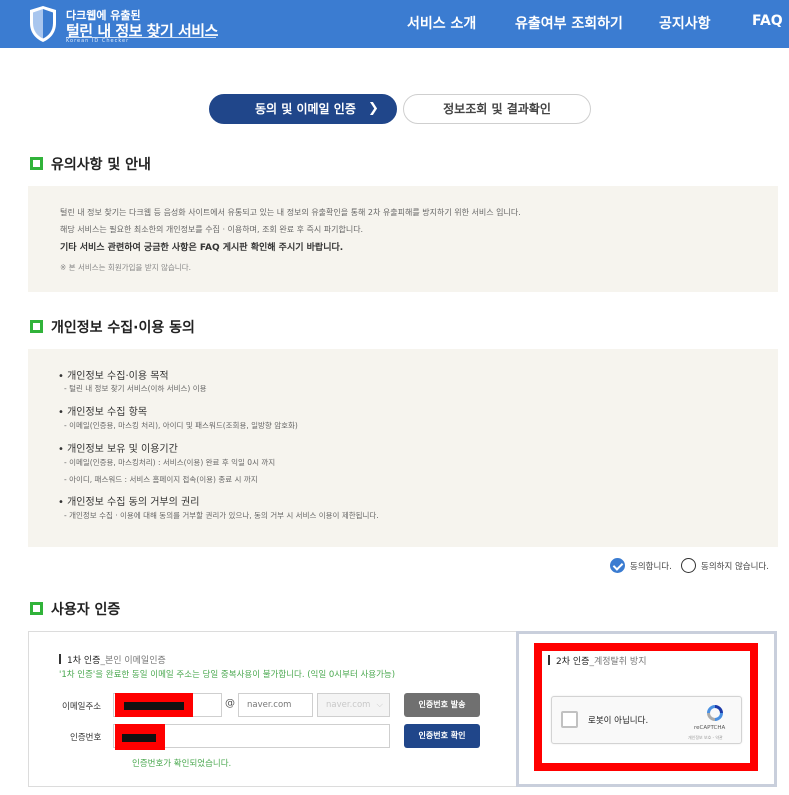 This screenshot has width=789, height=795. What do you see at coordinates (230, 703) in the screenshot?
I see `at-sign: @` at bounding box center [230, 703].